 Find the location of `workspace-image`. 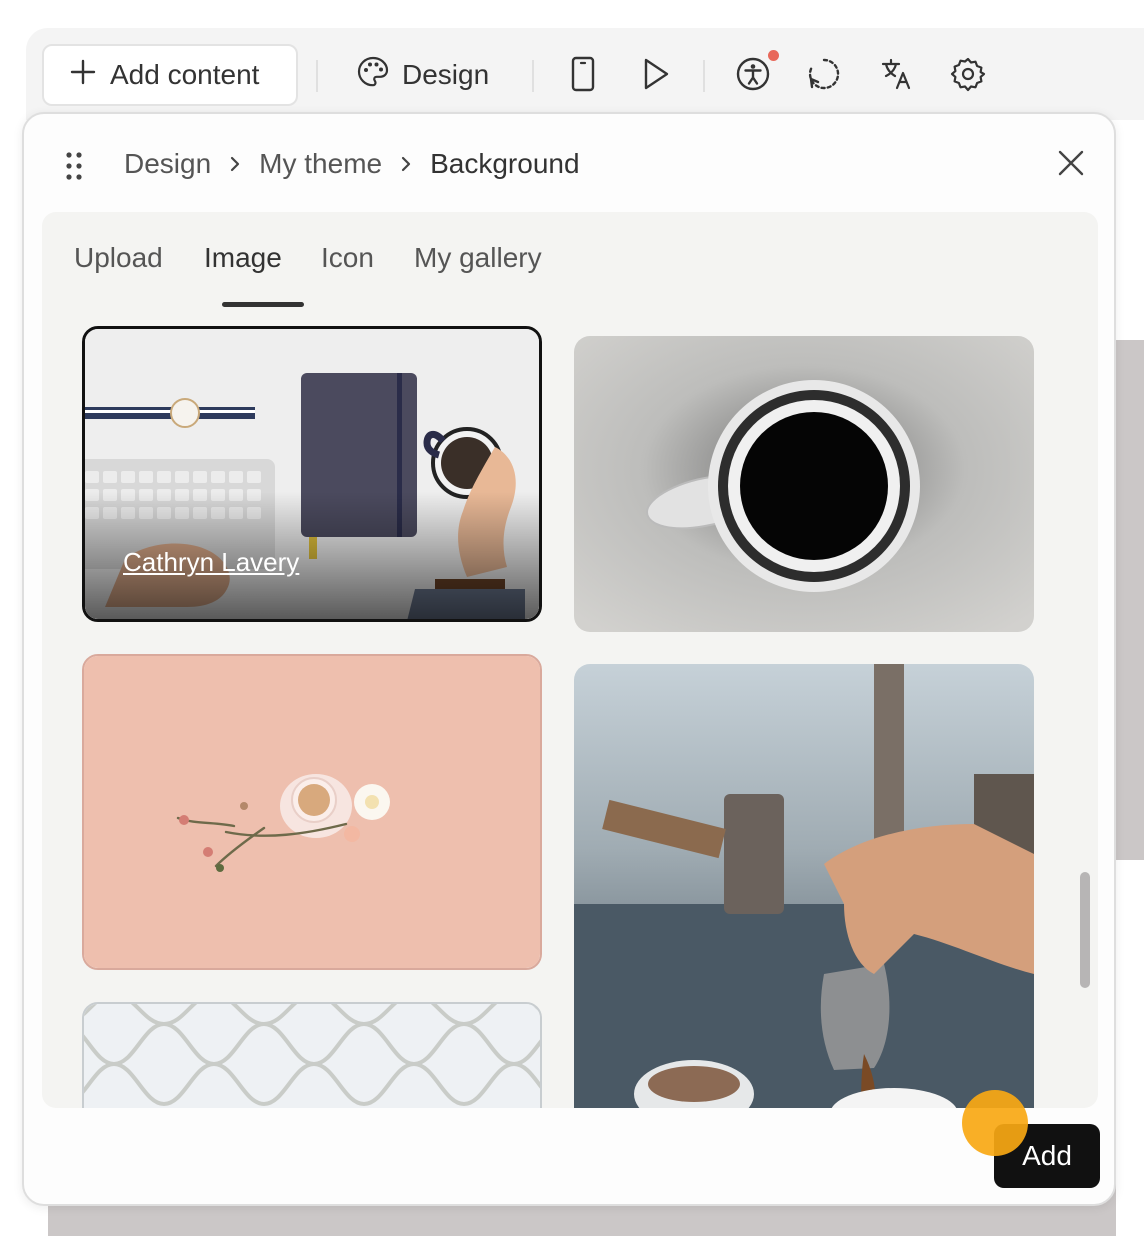

workspace-image is located at coordinates (312, 474).